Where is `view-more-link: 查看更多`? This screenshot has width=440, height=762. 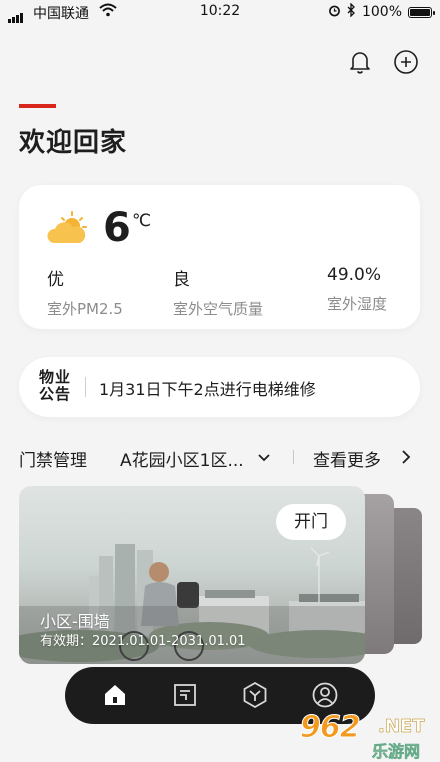 view-more-link: 查看更多 is located at coordinates (347, 458).